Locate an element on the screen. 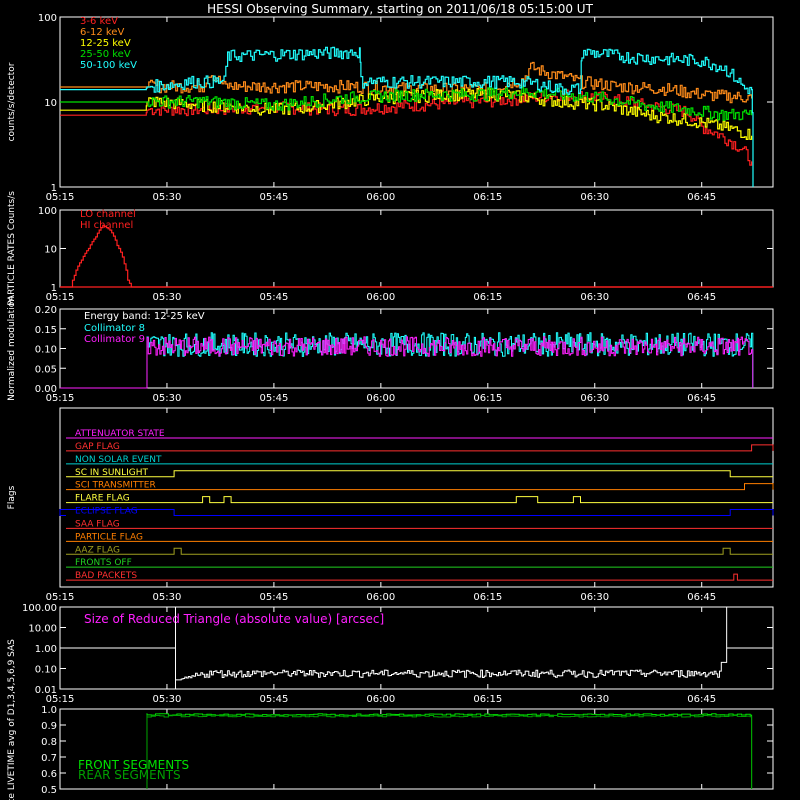  y-tick-label: 0.20 is located at coordinates (46, 310).